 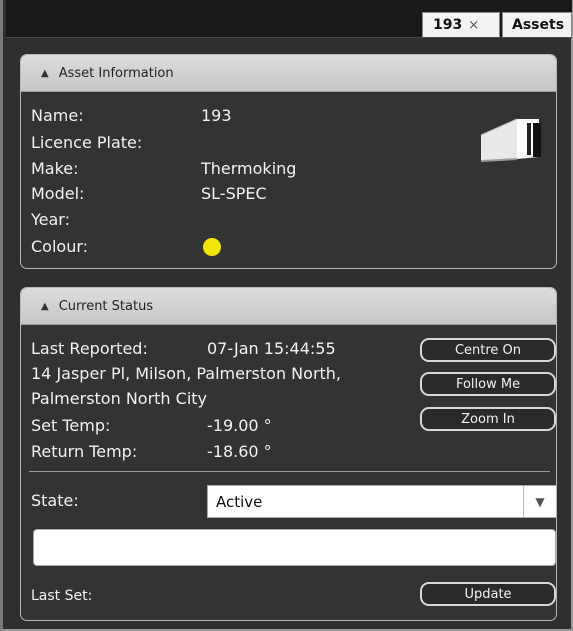 I want to click on tab-193: 193 ×, so click(x=461, y=24).